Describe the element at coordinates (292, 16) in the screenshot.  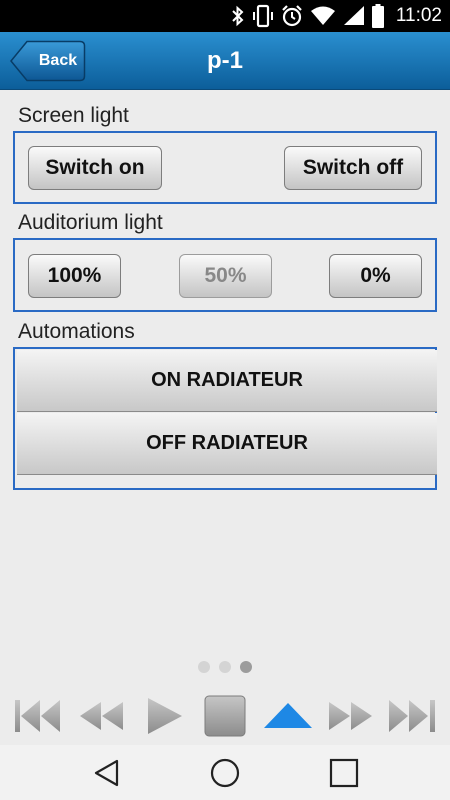
I see `alarm-icon` at that location.